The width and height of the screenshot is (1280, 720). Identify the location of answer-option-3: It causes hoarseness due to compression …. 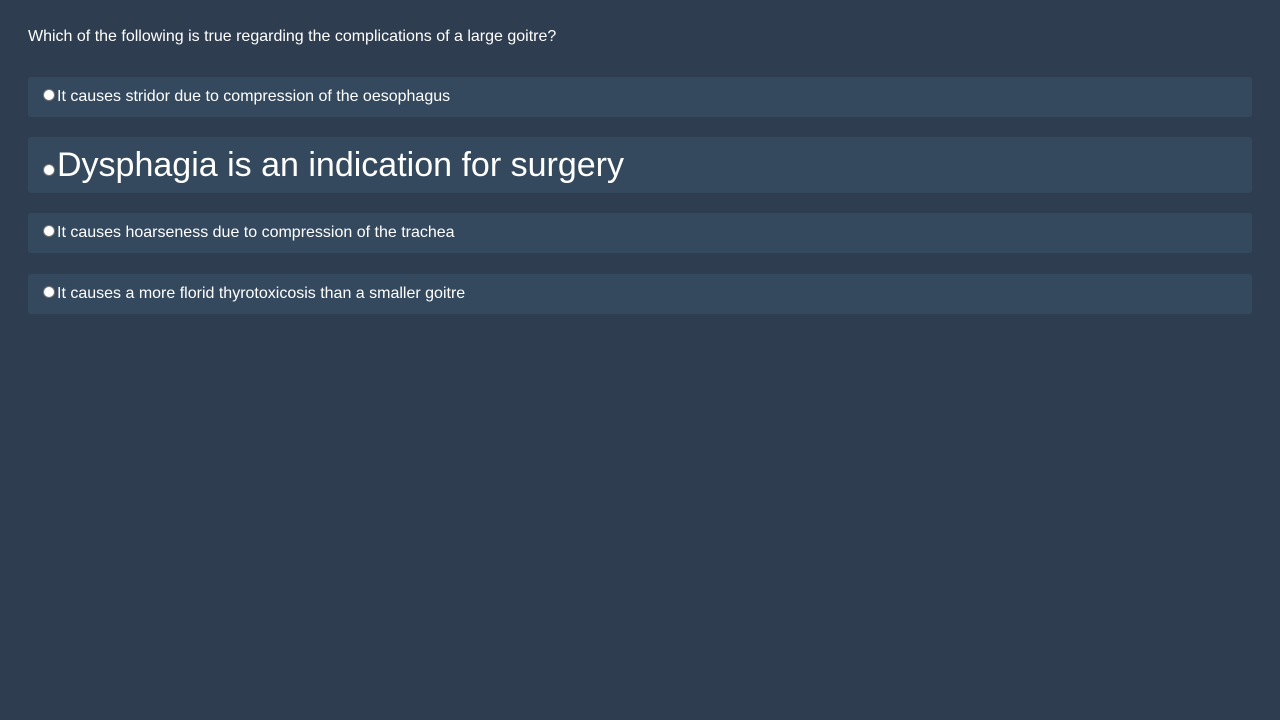
(640, 233).